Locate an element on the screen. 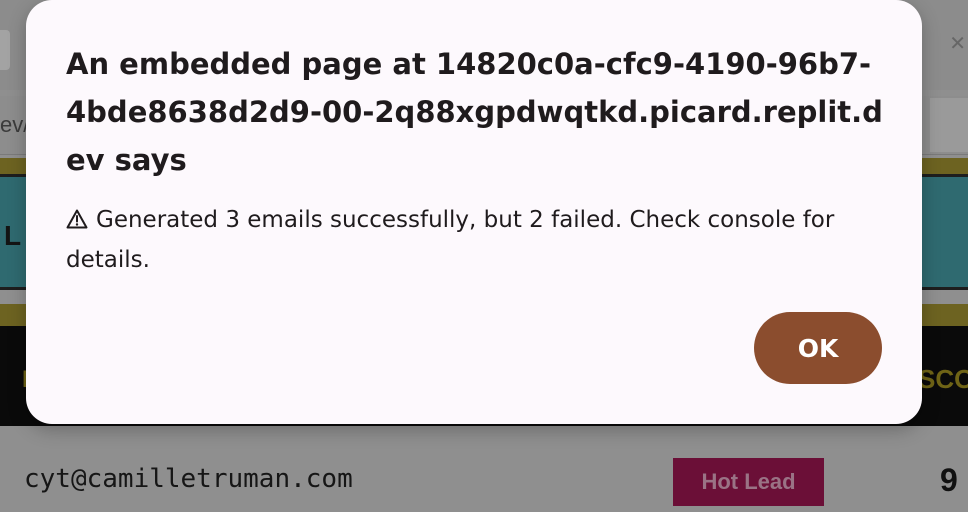 This screenshot has height=512, width=968. lead-status-badge: Hot Lead is located at coordinates (748, 482).